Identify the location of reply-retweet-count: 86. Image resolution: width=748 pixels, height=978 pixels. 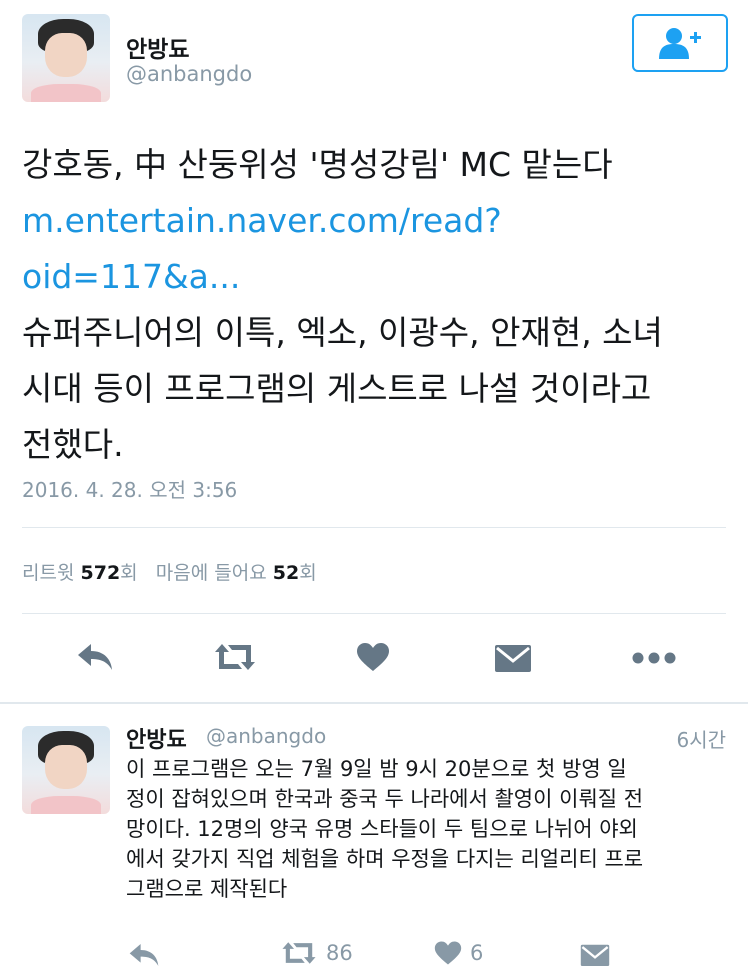
(339, 953).